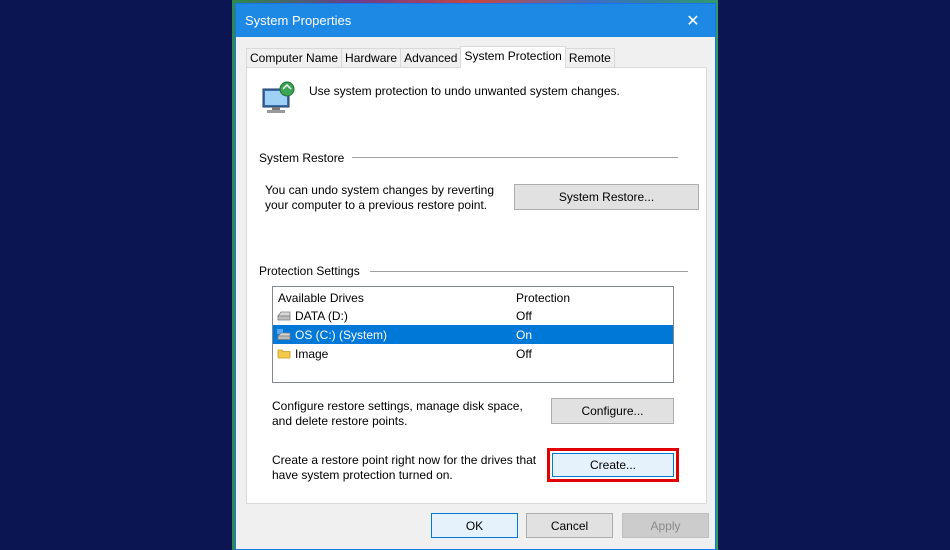 The image size is (950, 550). What do you see at coordinates (321, 316) in the screenshot?
I see `drive-name: DATA (D:)` at bounding box center [321, 316].